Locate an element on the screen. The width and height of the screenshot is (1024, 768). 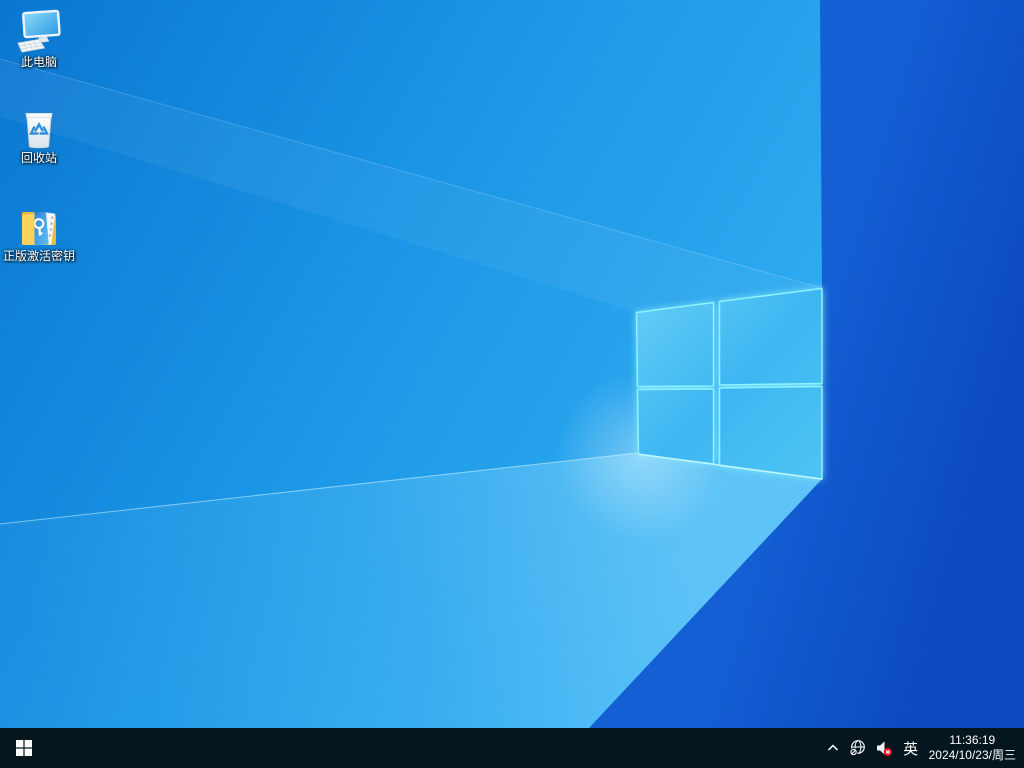
ime-label: 英 is located at coordinates (911, 749).